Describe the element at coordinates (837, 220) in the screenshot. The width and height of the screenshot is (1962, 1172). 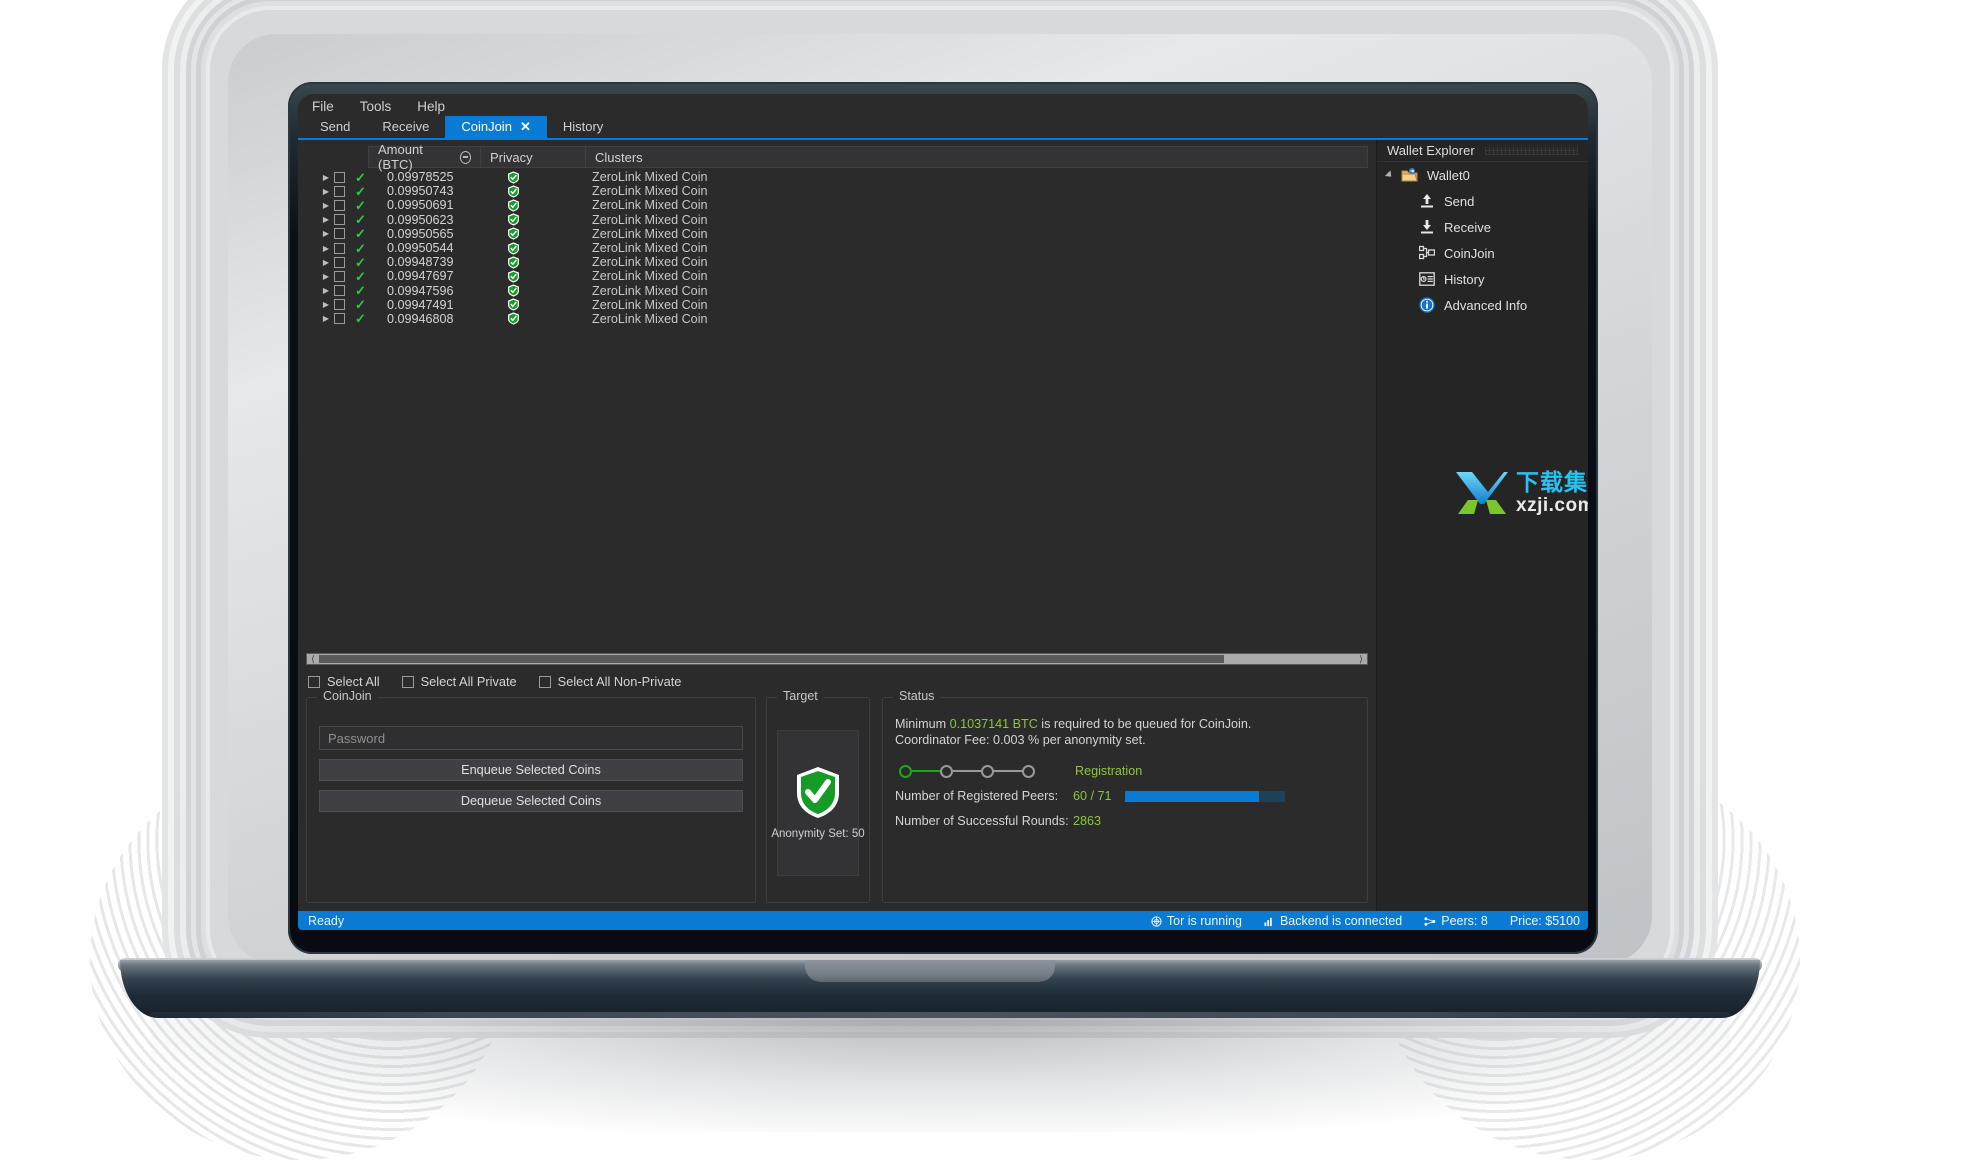
I see `table-row: ▶ ✓ 0.09950623 ZeroLink Mixed Coin` at that location.